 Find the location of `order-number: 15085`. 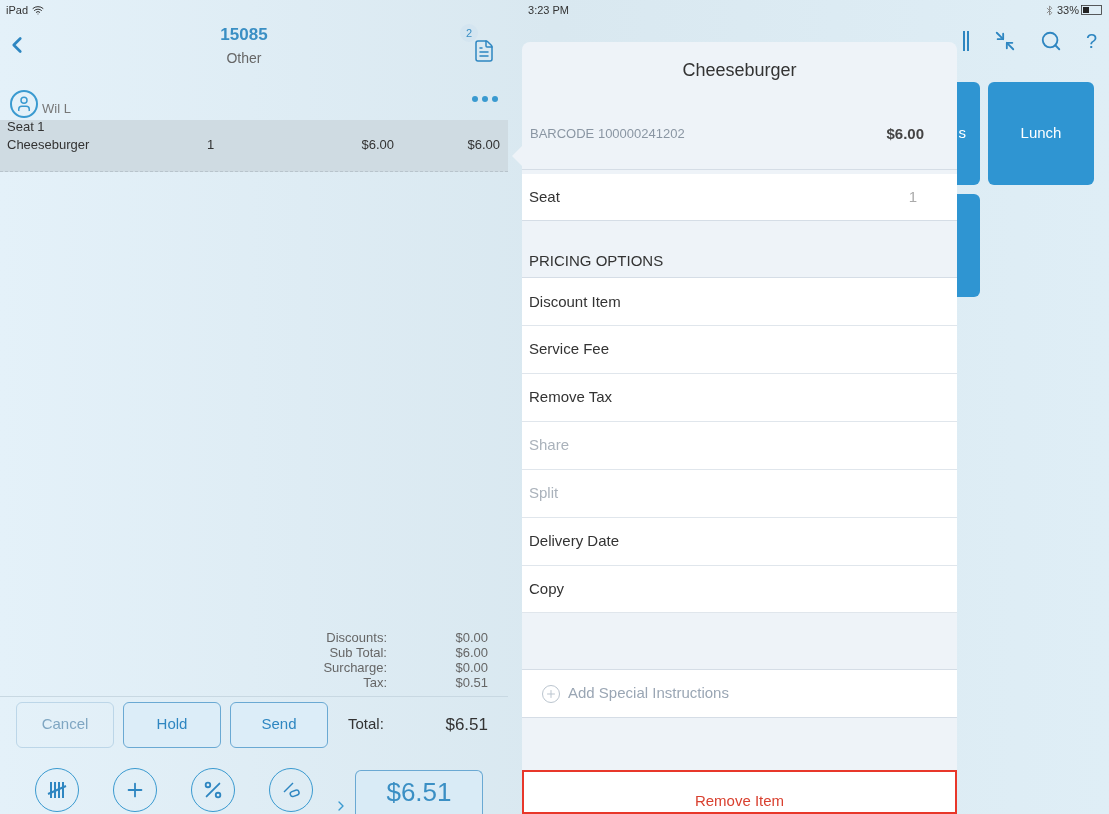

order-number: 15085 is located at coordinates (244, 35).